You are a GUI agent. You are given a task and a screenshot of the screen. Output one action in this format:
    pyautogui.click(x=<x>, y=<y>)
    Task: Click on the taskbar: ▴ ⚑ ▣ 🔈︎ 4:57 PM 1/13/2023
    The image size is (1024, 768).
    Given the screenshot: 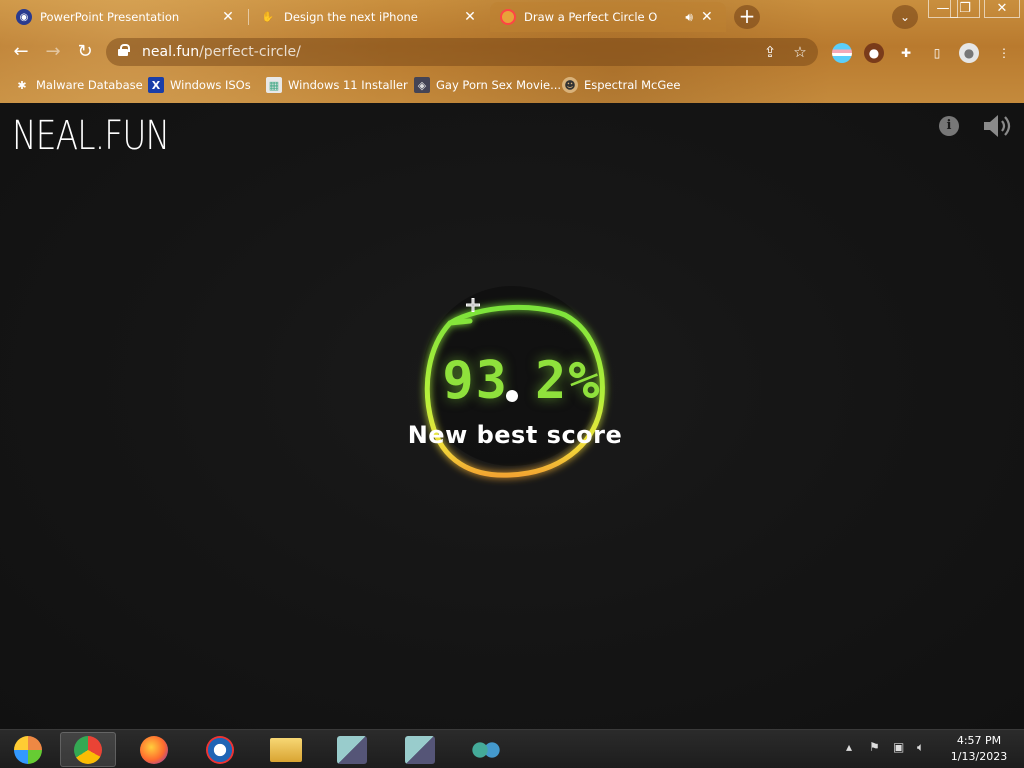 What is the action you would take?
    pyautogui.click(x=512, y=748)
    